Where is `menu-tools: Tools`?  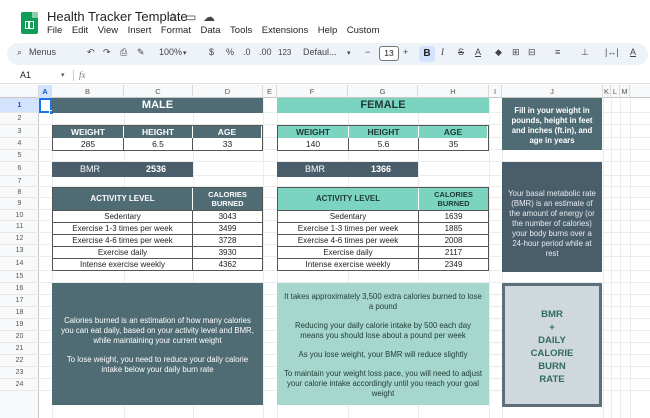 menu-tools: Tools is located at coordinates (241, 30).